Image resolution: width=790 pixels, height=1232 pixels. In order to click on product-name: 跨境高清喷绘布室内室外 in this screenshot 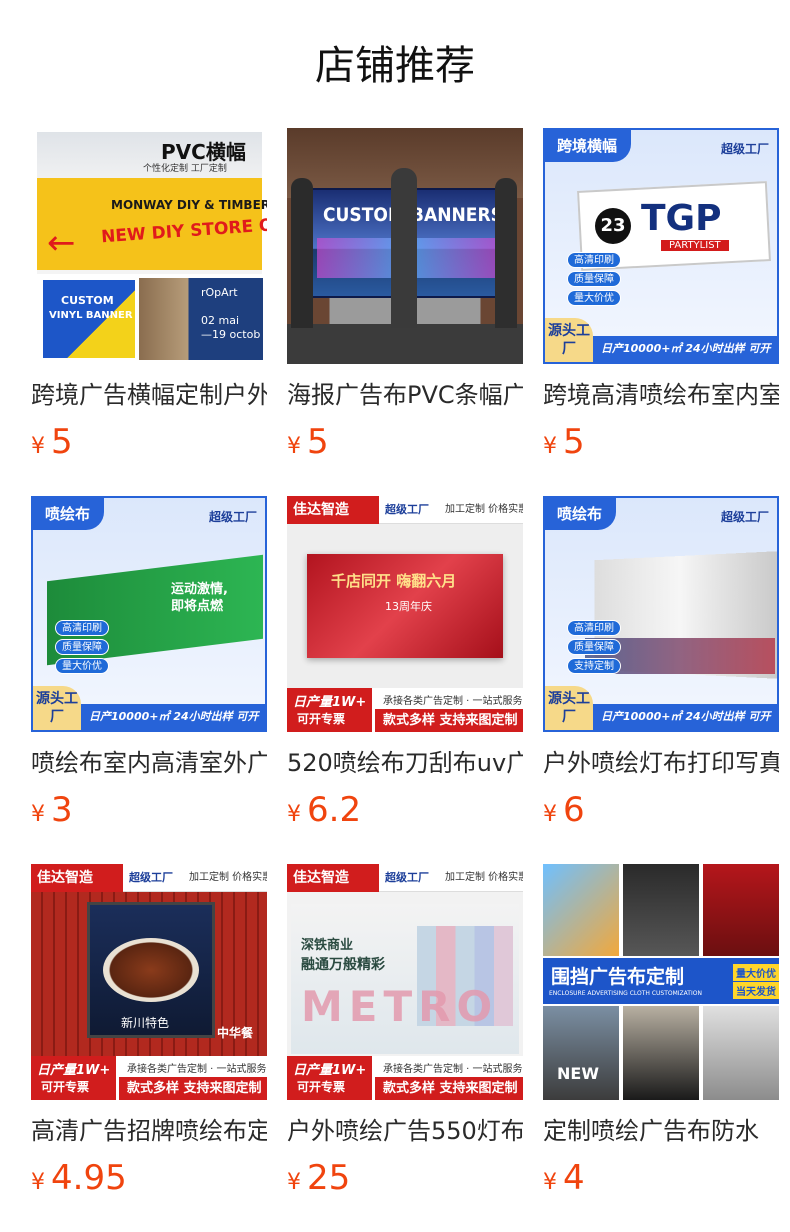, I will do `click(661, 395)`.